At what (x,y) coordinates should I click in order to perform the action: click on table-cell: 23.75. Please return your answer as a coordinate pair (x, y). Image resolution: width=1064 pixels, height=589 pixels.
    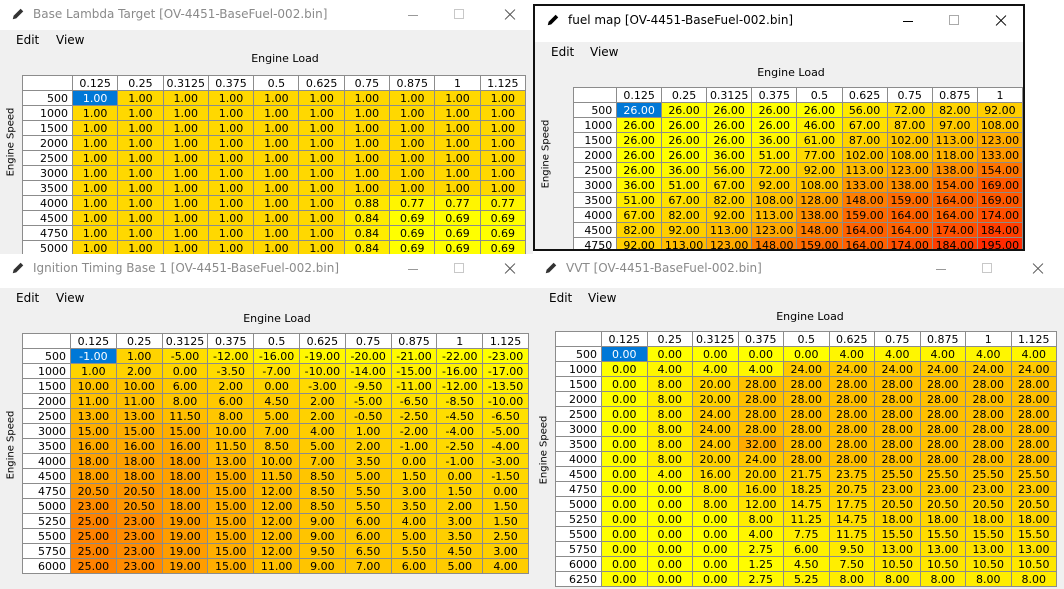
    Looking at the image, I should click on (851, 474).